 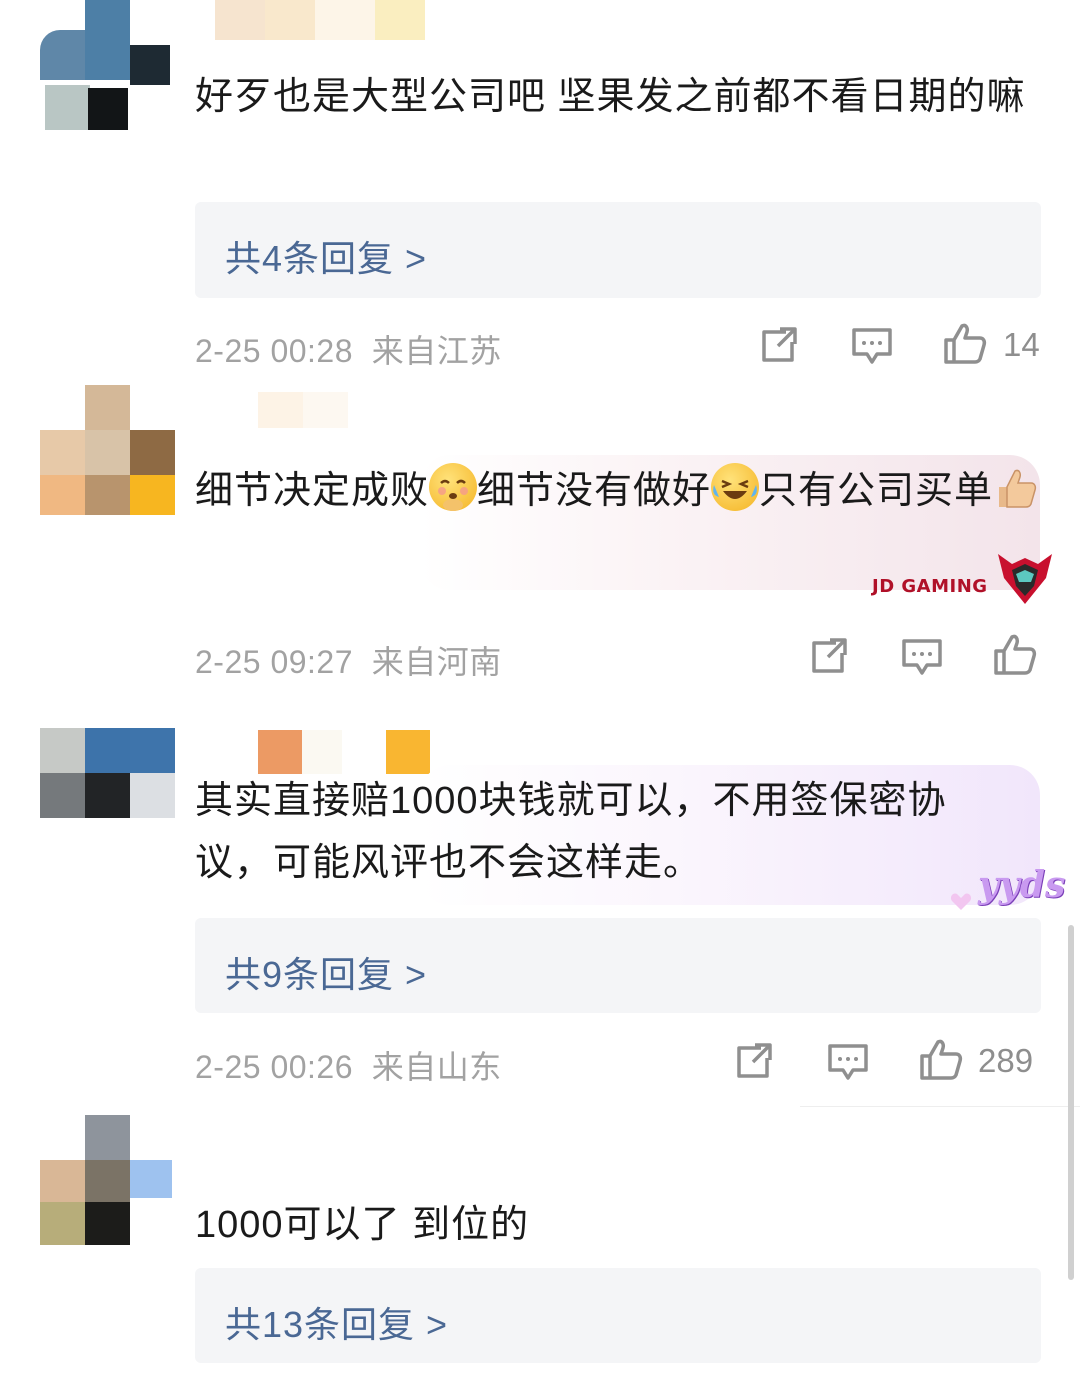 I want to click on thumbs-up-emoji, so click(x=1016, y=488).